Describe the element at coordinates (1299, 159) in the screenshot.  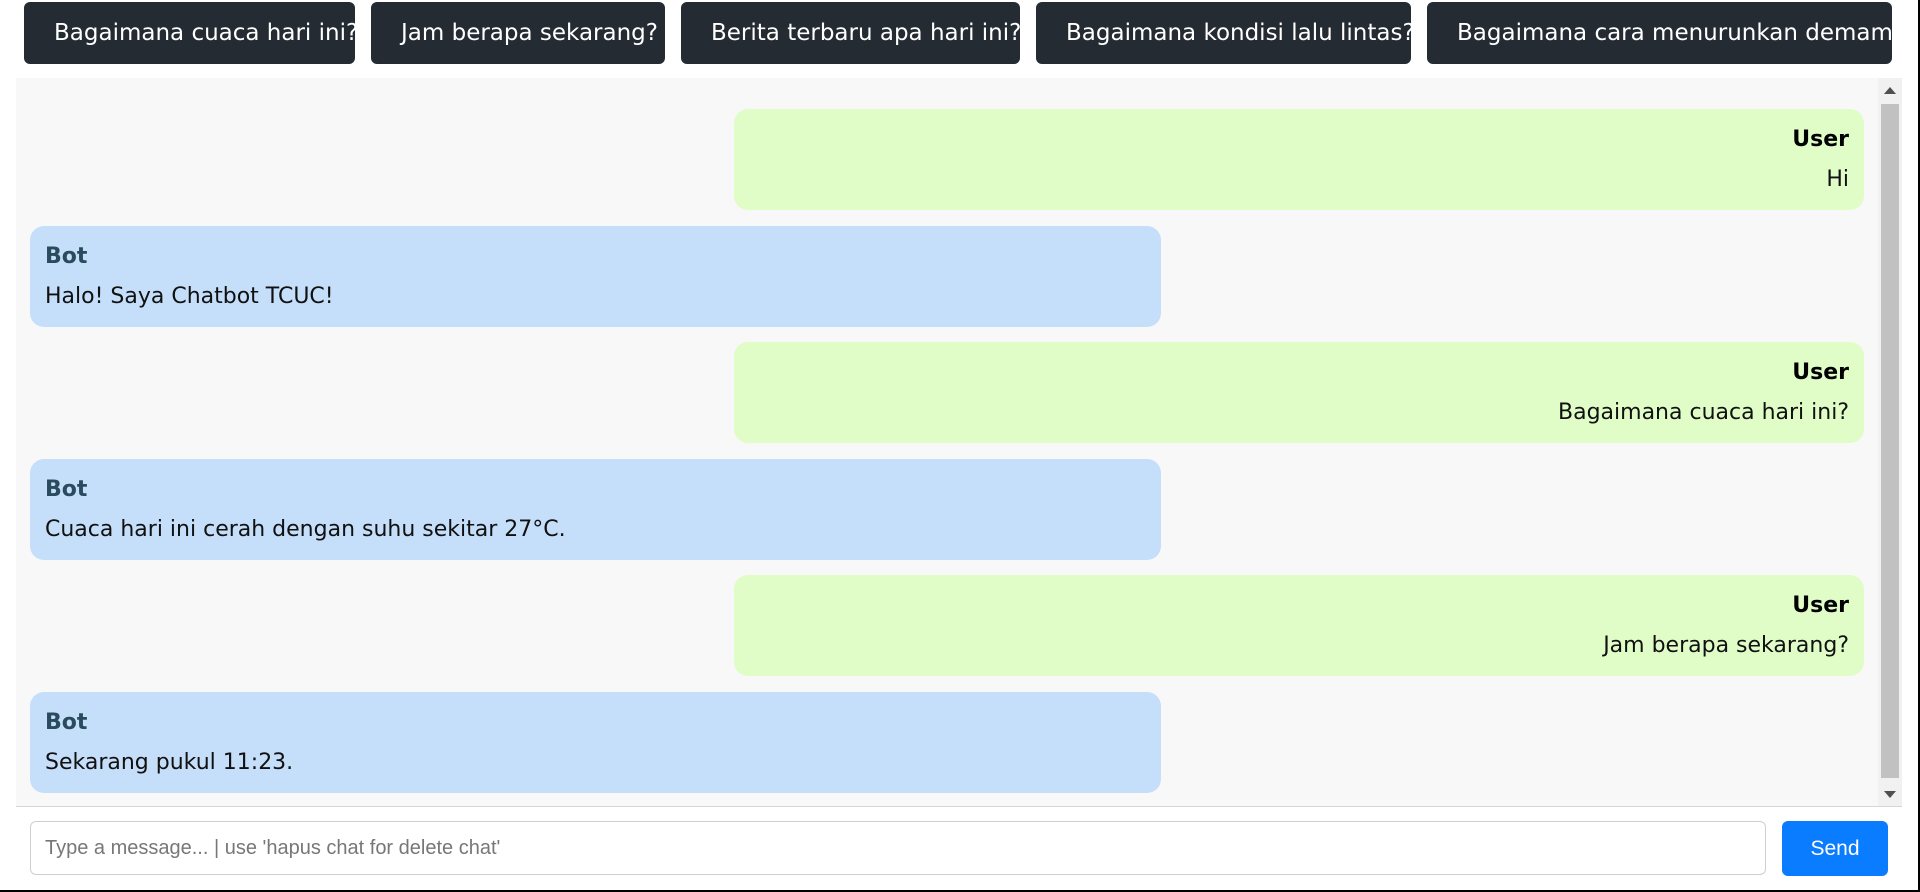
I see `user-message: User Hi` at that location.